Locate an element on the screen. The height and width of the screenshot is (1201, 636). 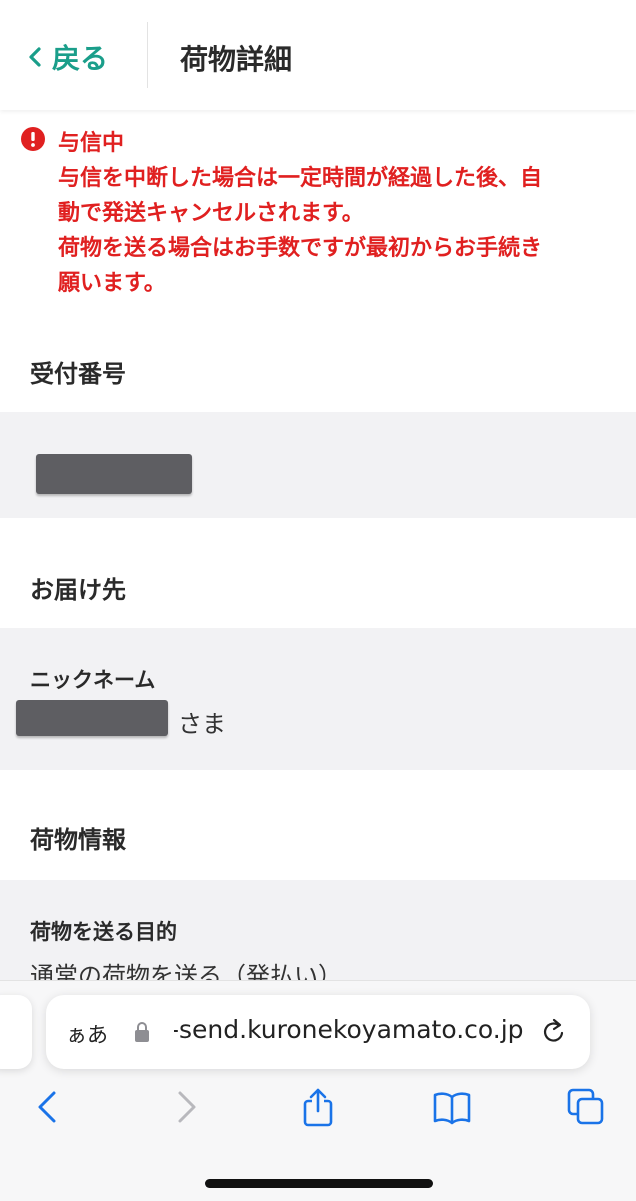
honorific-text: さま is located at coordinates (202, 724).